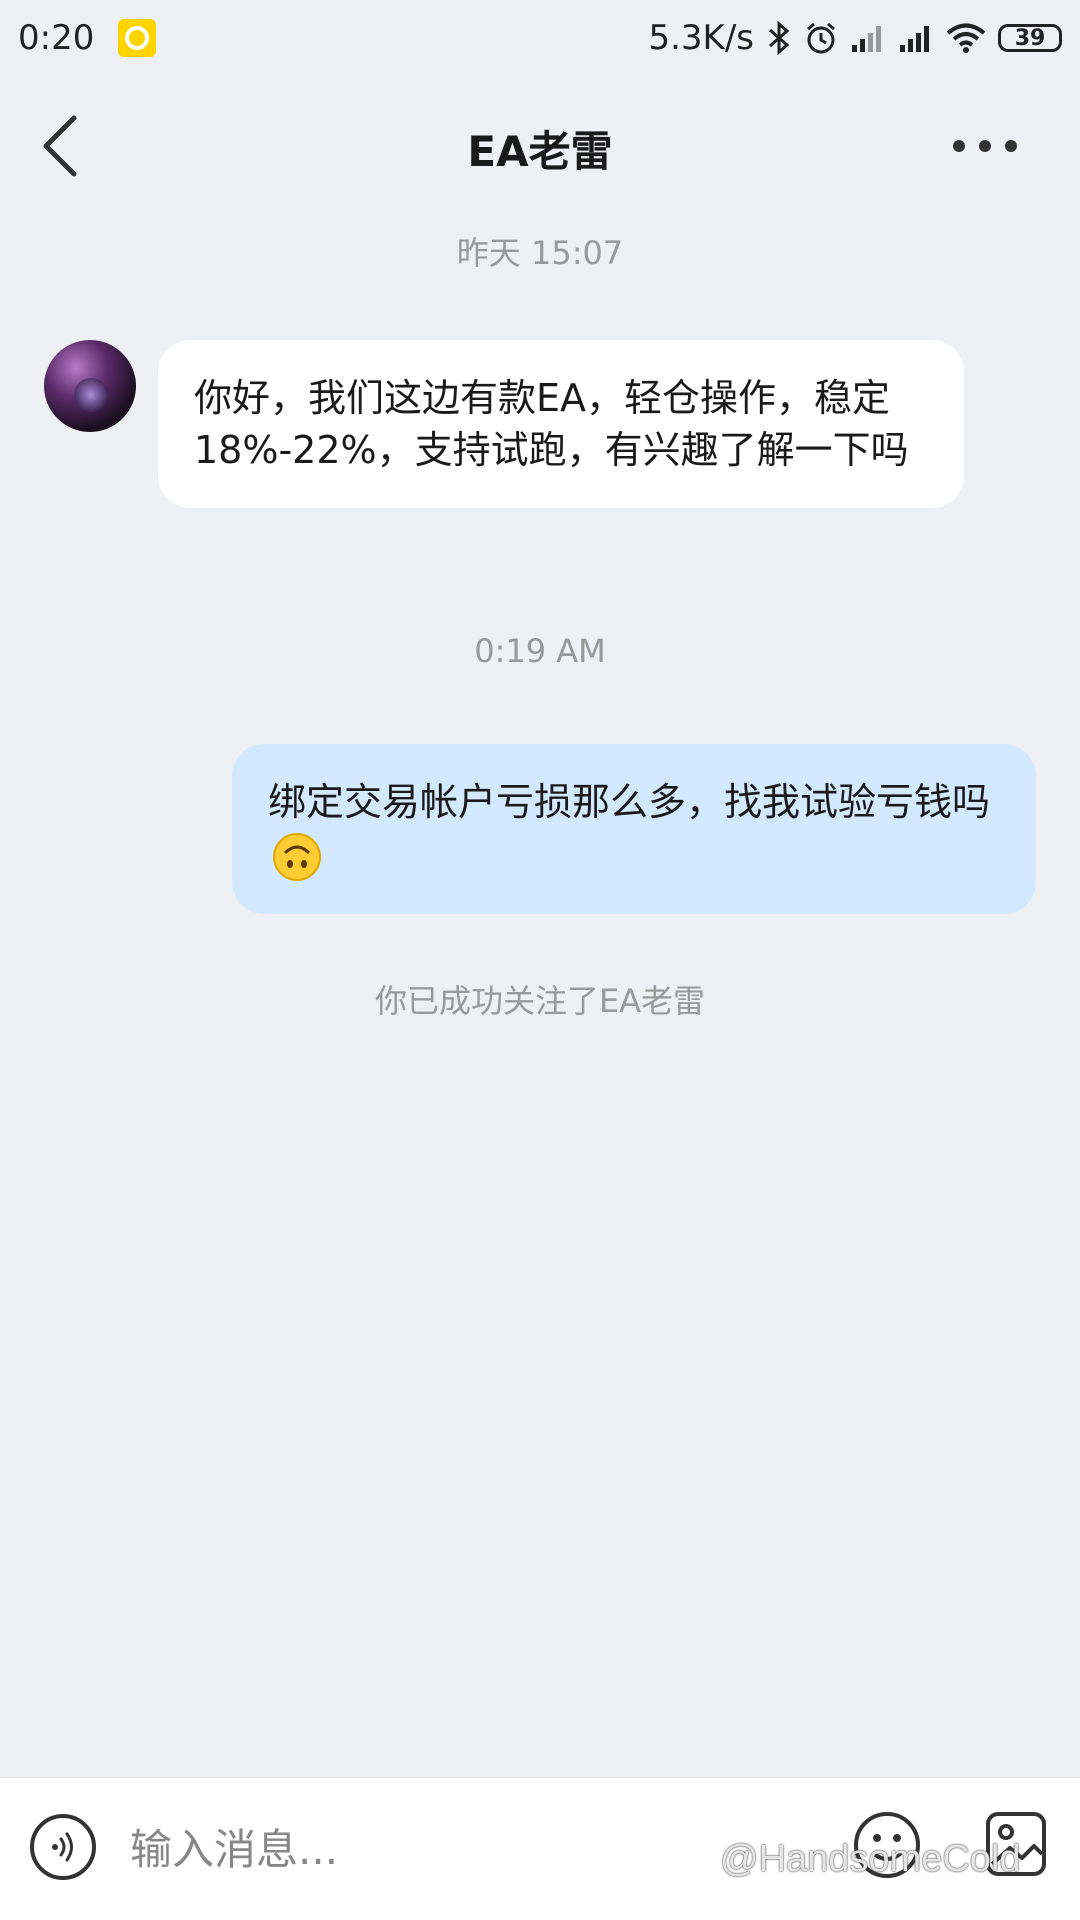  Describe the element at coordinates (821, 38) in the screenshot. I see `alarm-icon` at that location.